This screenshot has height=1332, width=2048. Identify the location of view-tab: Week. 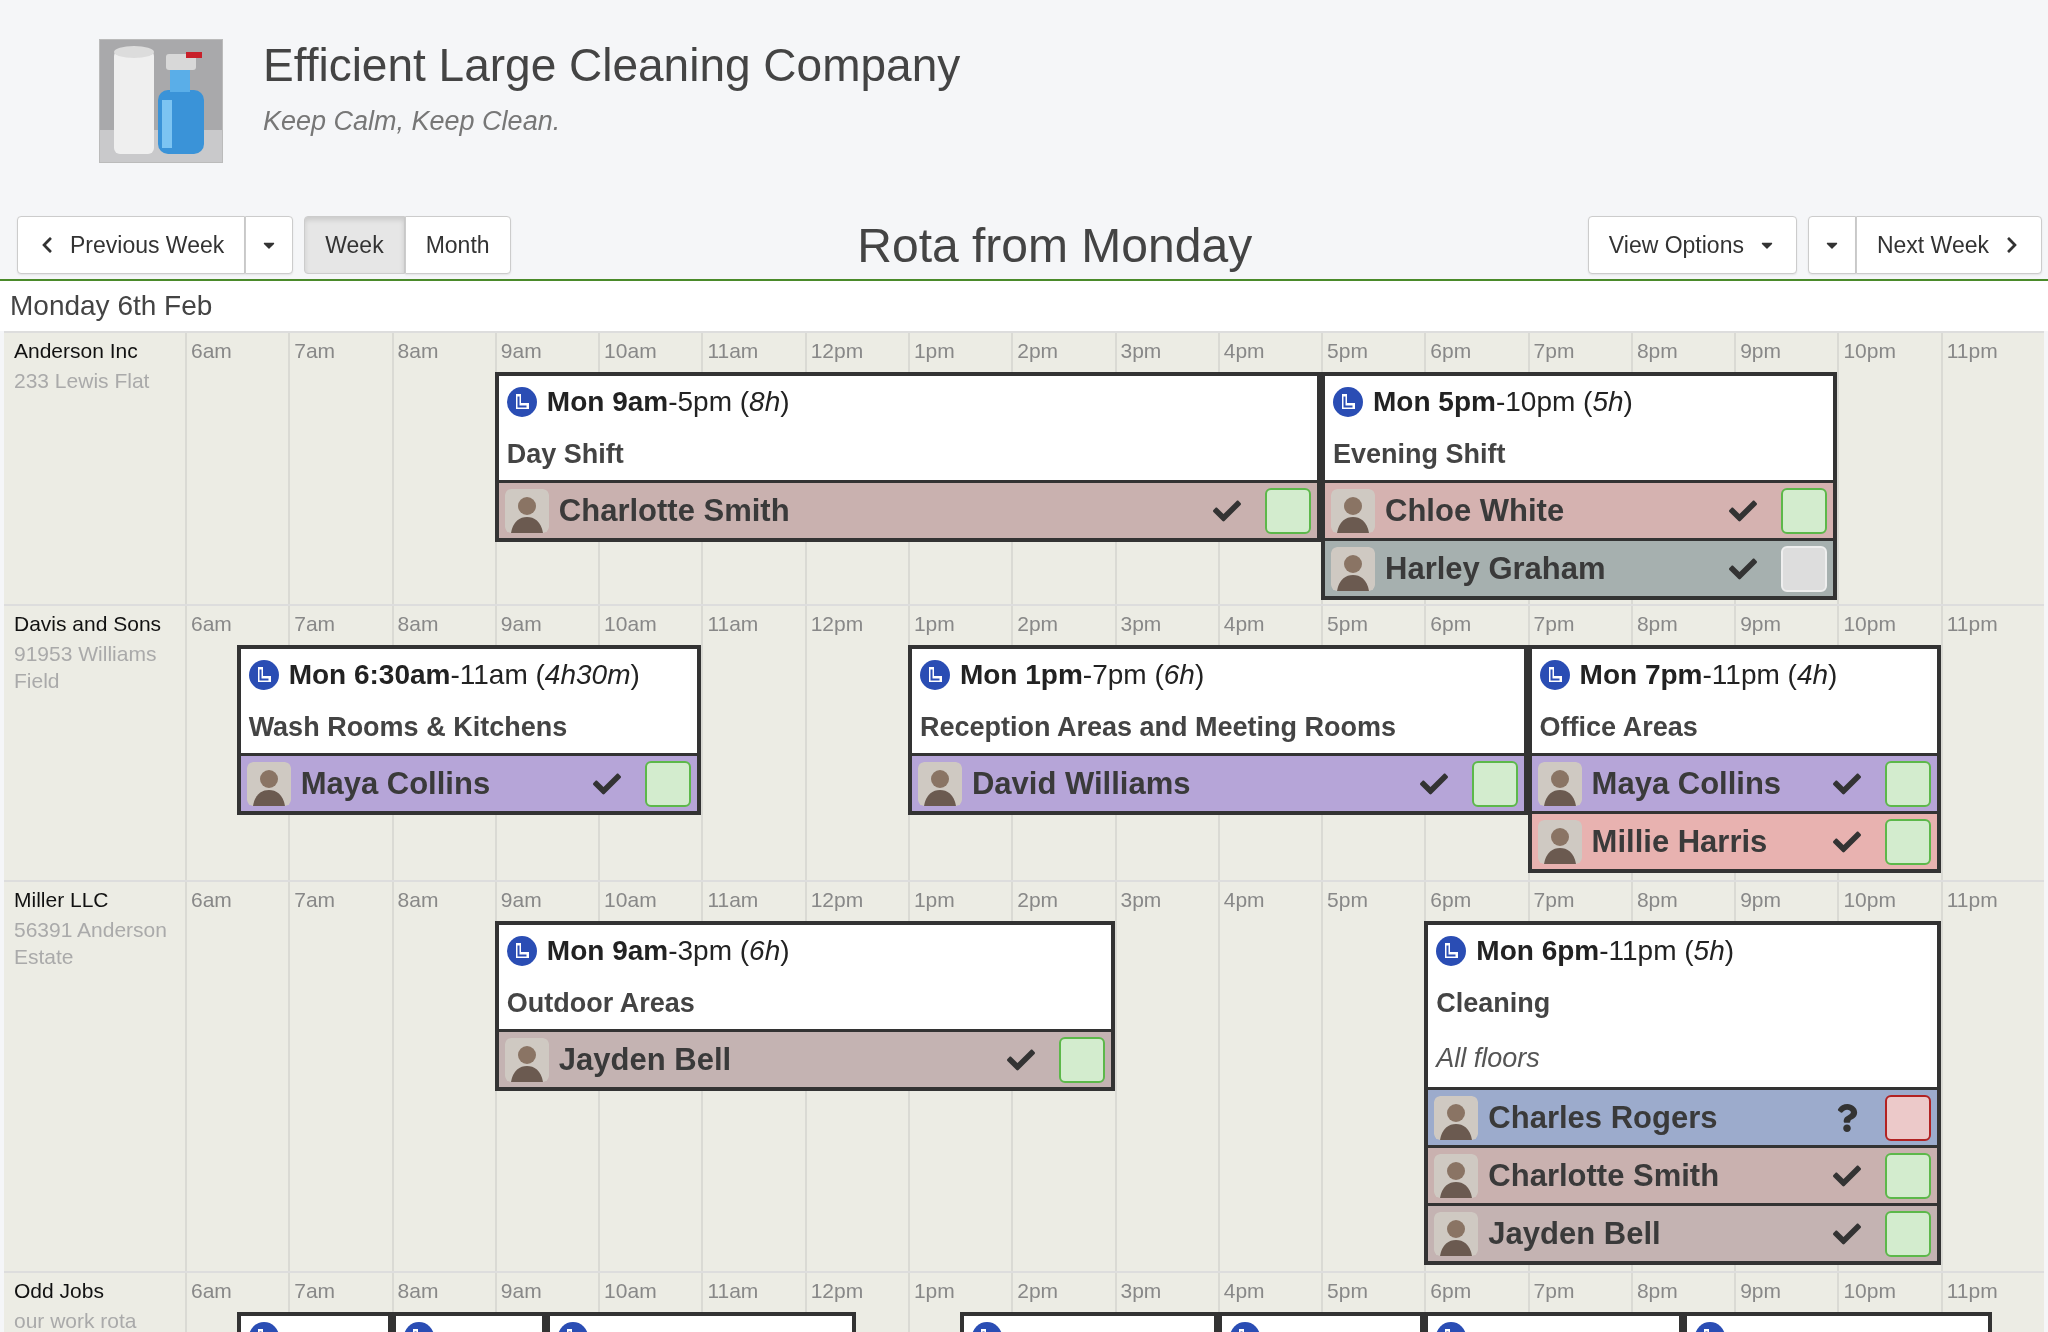
(354, 245).